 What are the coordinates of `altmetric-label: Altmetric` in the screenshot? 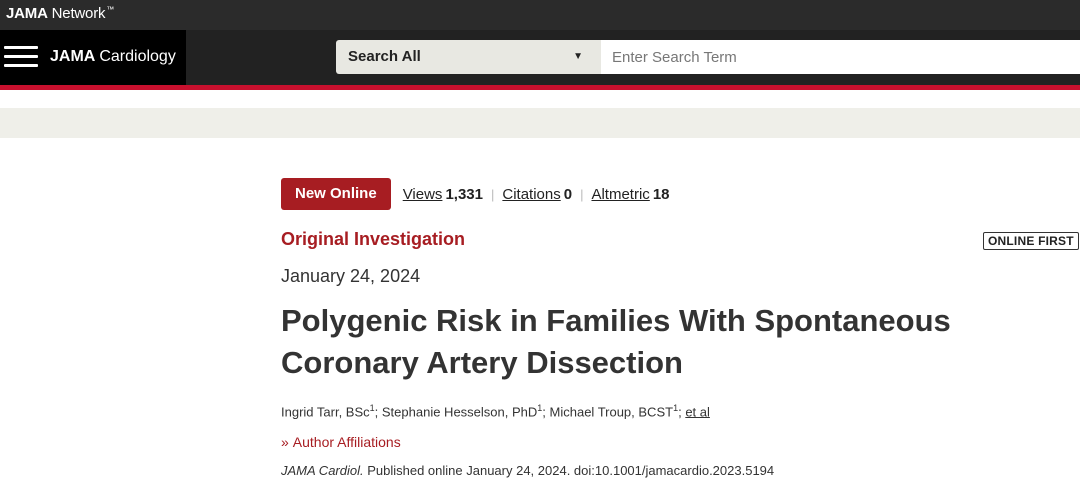 It's located at (620, 194).